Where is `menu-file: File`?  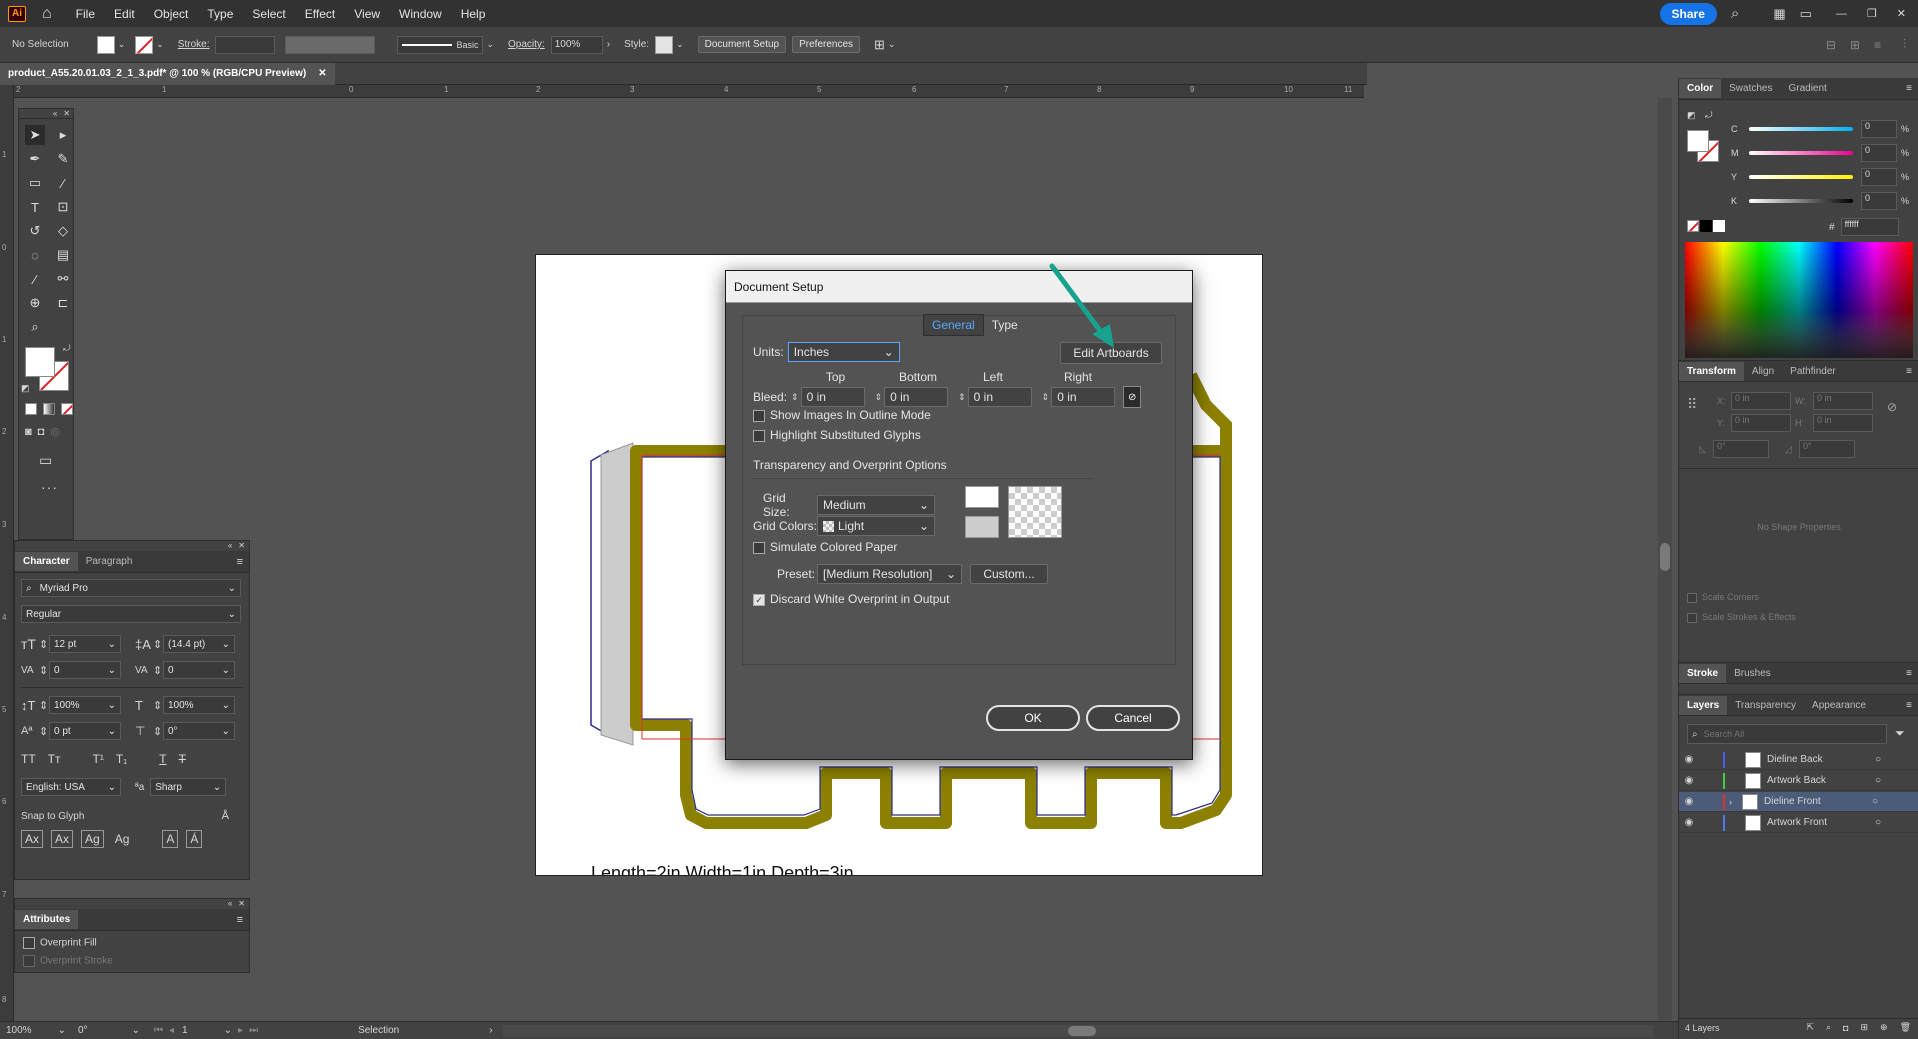
menu-file: File is located at coordinates (85, 14).